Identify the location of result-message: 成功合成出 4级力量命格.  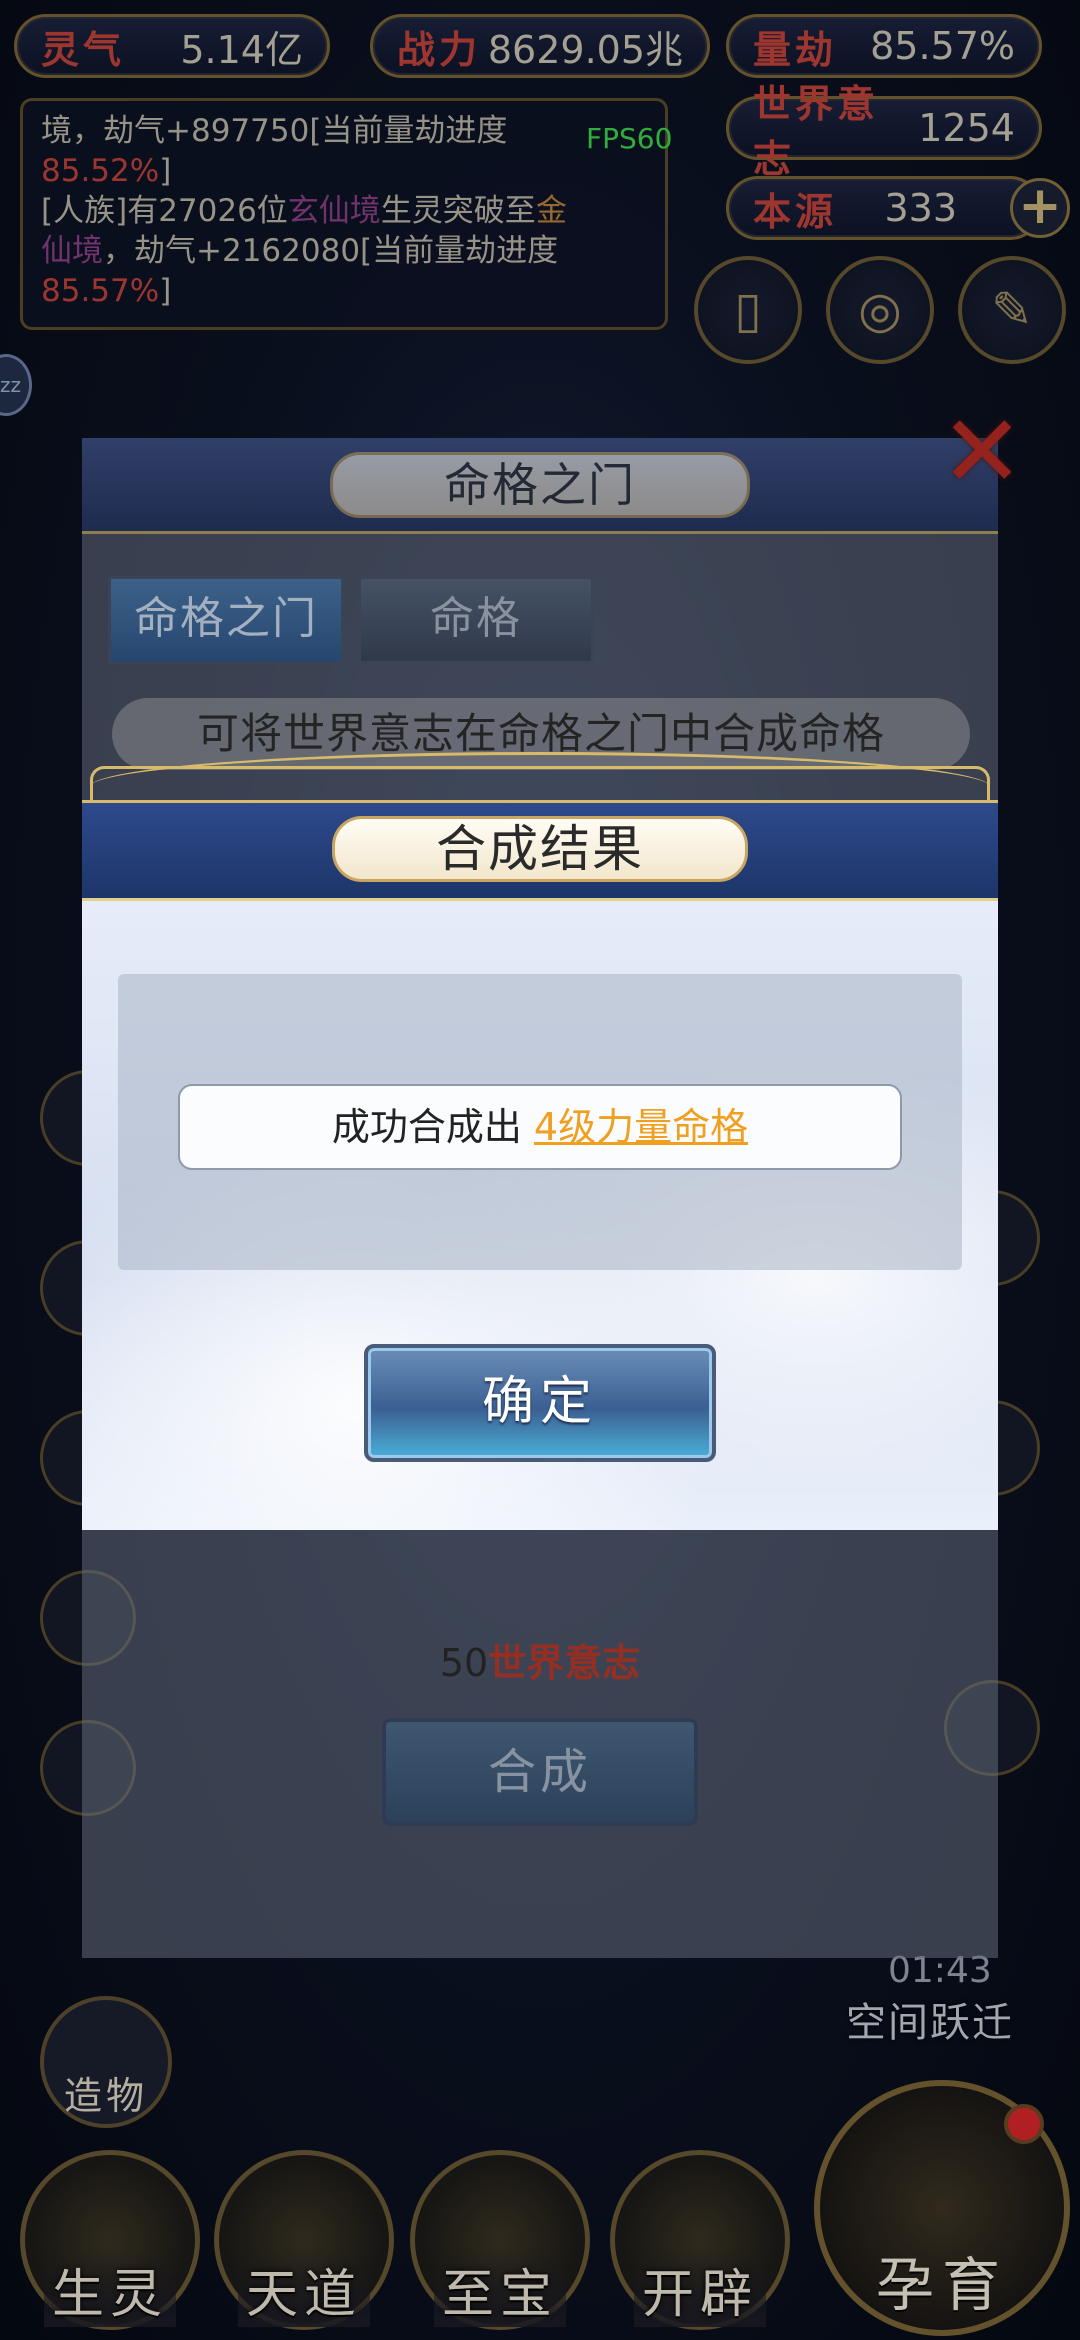
(540, 1127).